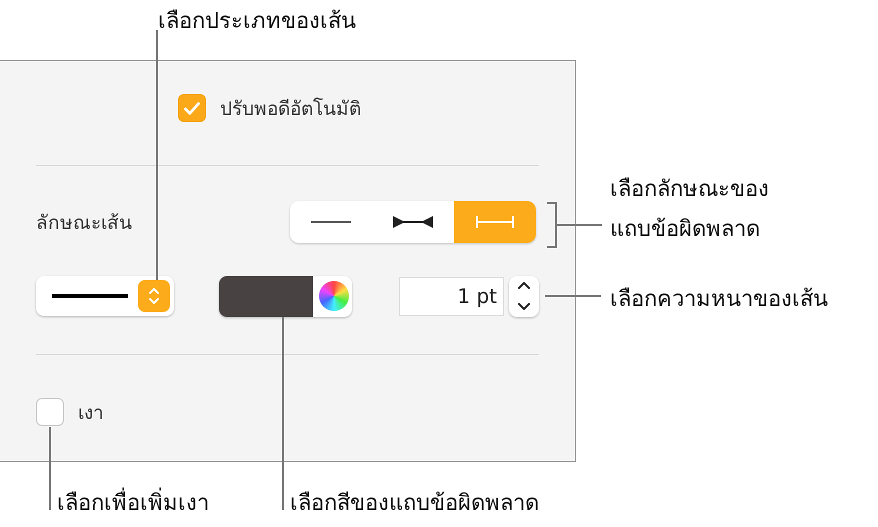 The height and width of the screenshot is (527, 878). What do you see at coordinates (333, 295) in the screenshot?
I see `color-wheel-icon` at bounding box center [333, 295].